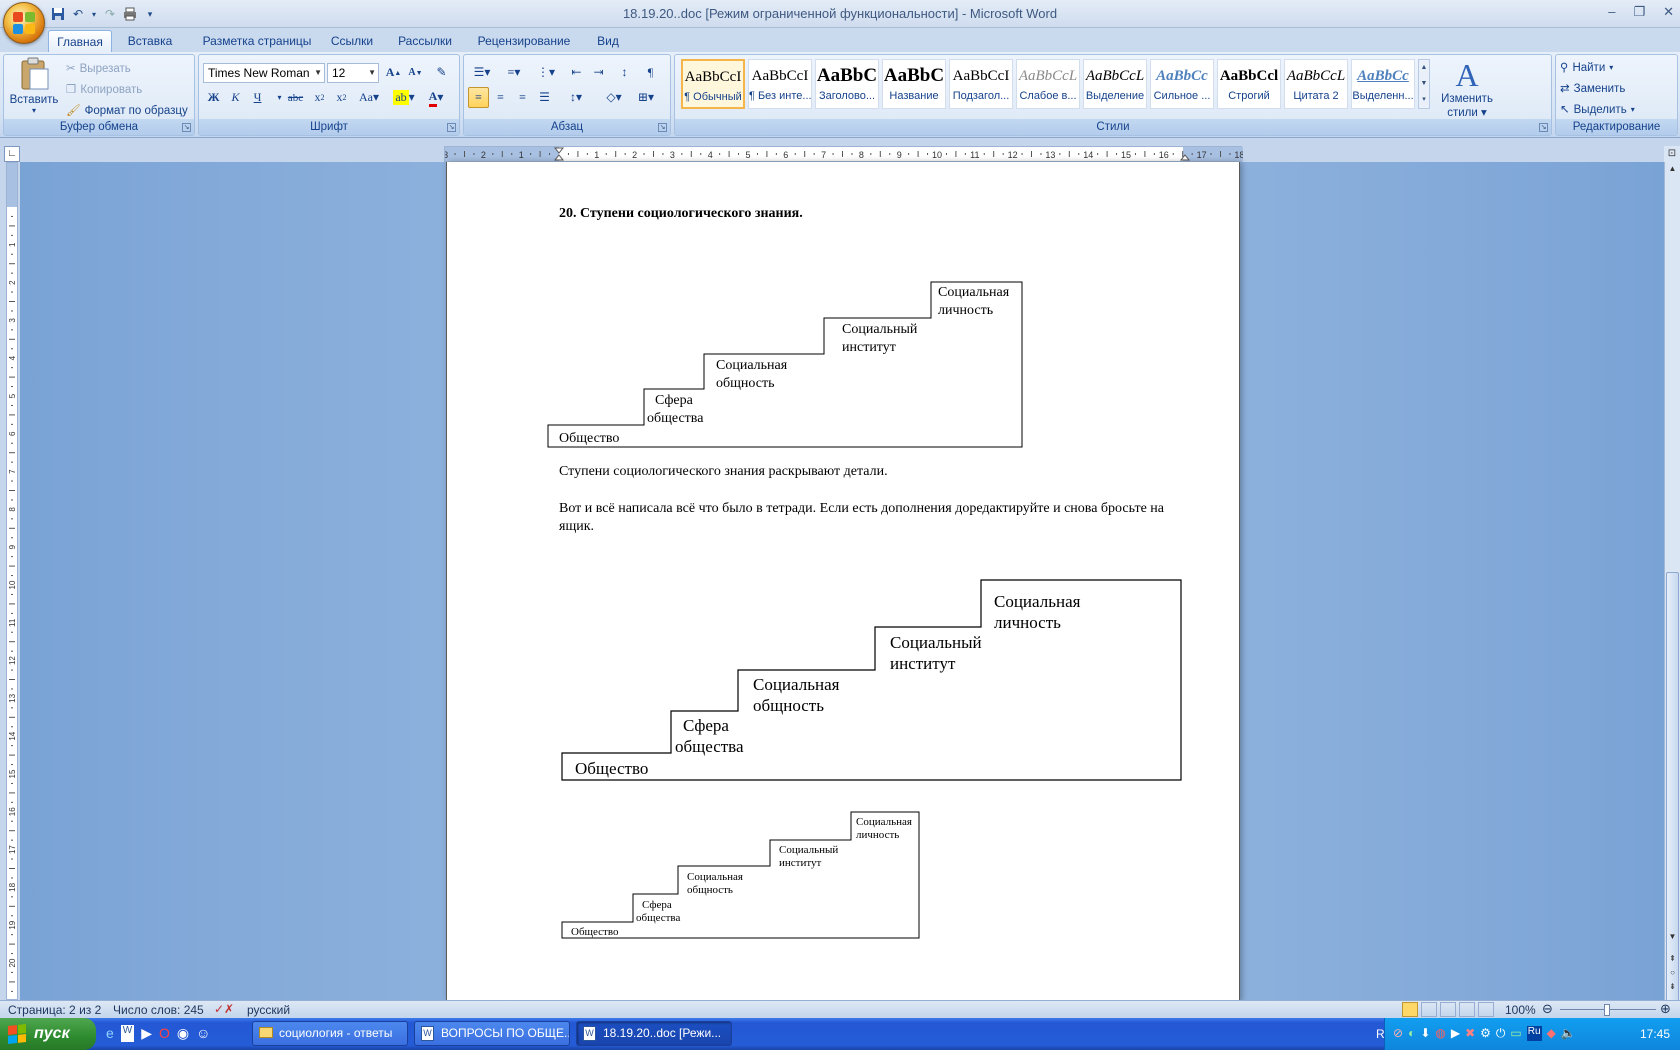 Image resolution: width=1680 pixels, height=1050 pixels. I want to click on select-button: ↖ Выделить ▾, so click(1597, 110).